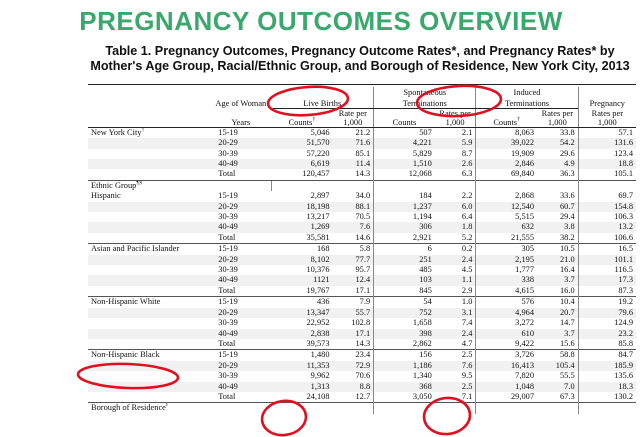 Image resolution: width=642 pixels, height=437 pixels. I want to click on table-row: Total 120,457 14.3 12,068 6.3 69,840 36.3 105.1, so click(362, 175).